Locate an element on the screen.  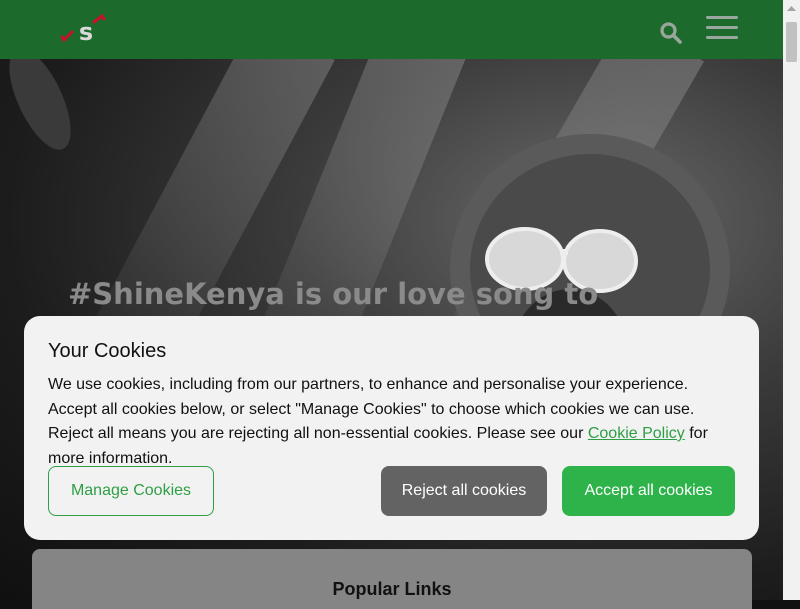
search-icon is located at coordinates (671, 33).